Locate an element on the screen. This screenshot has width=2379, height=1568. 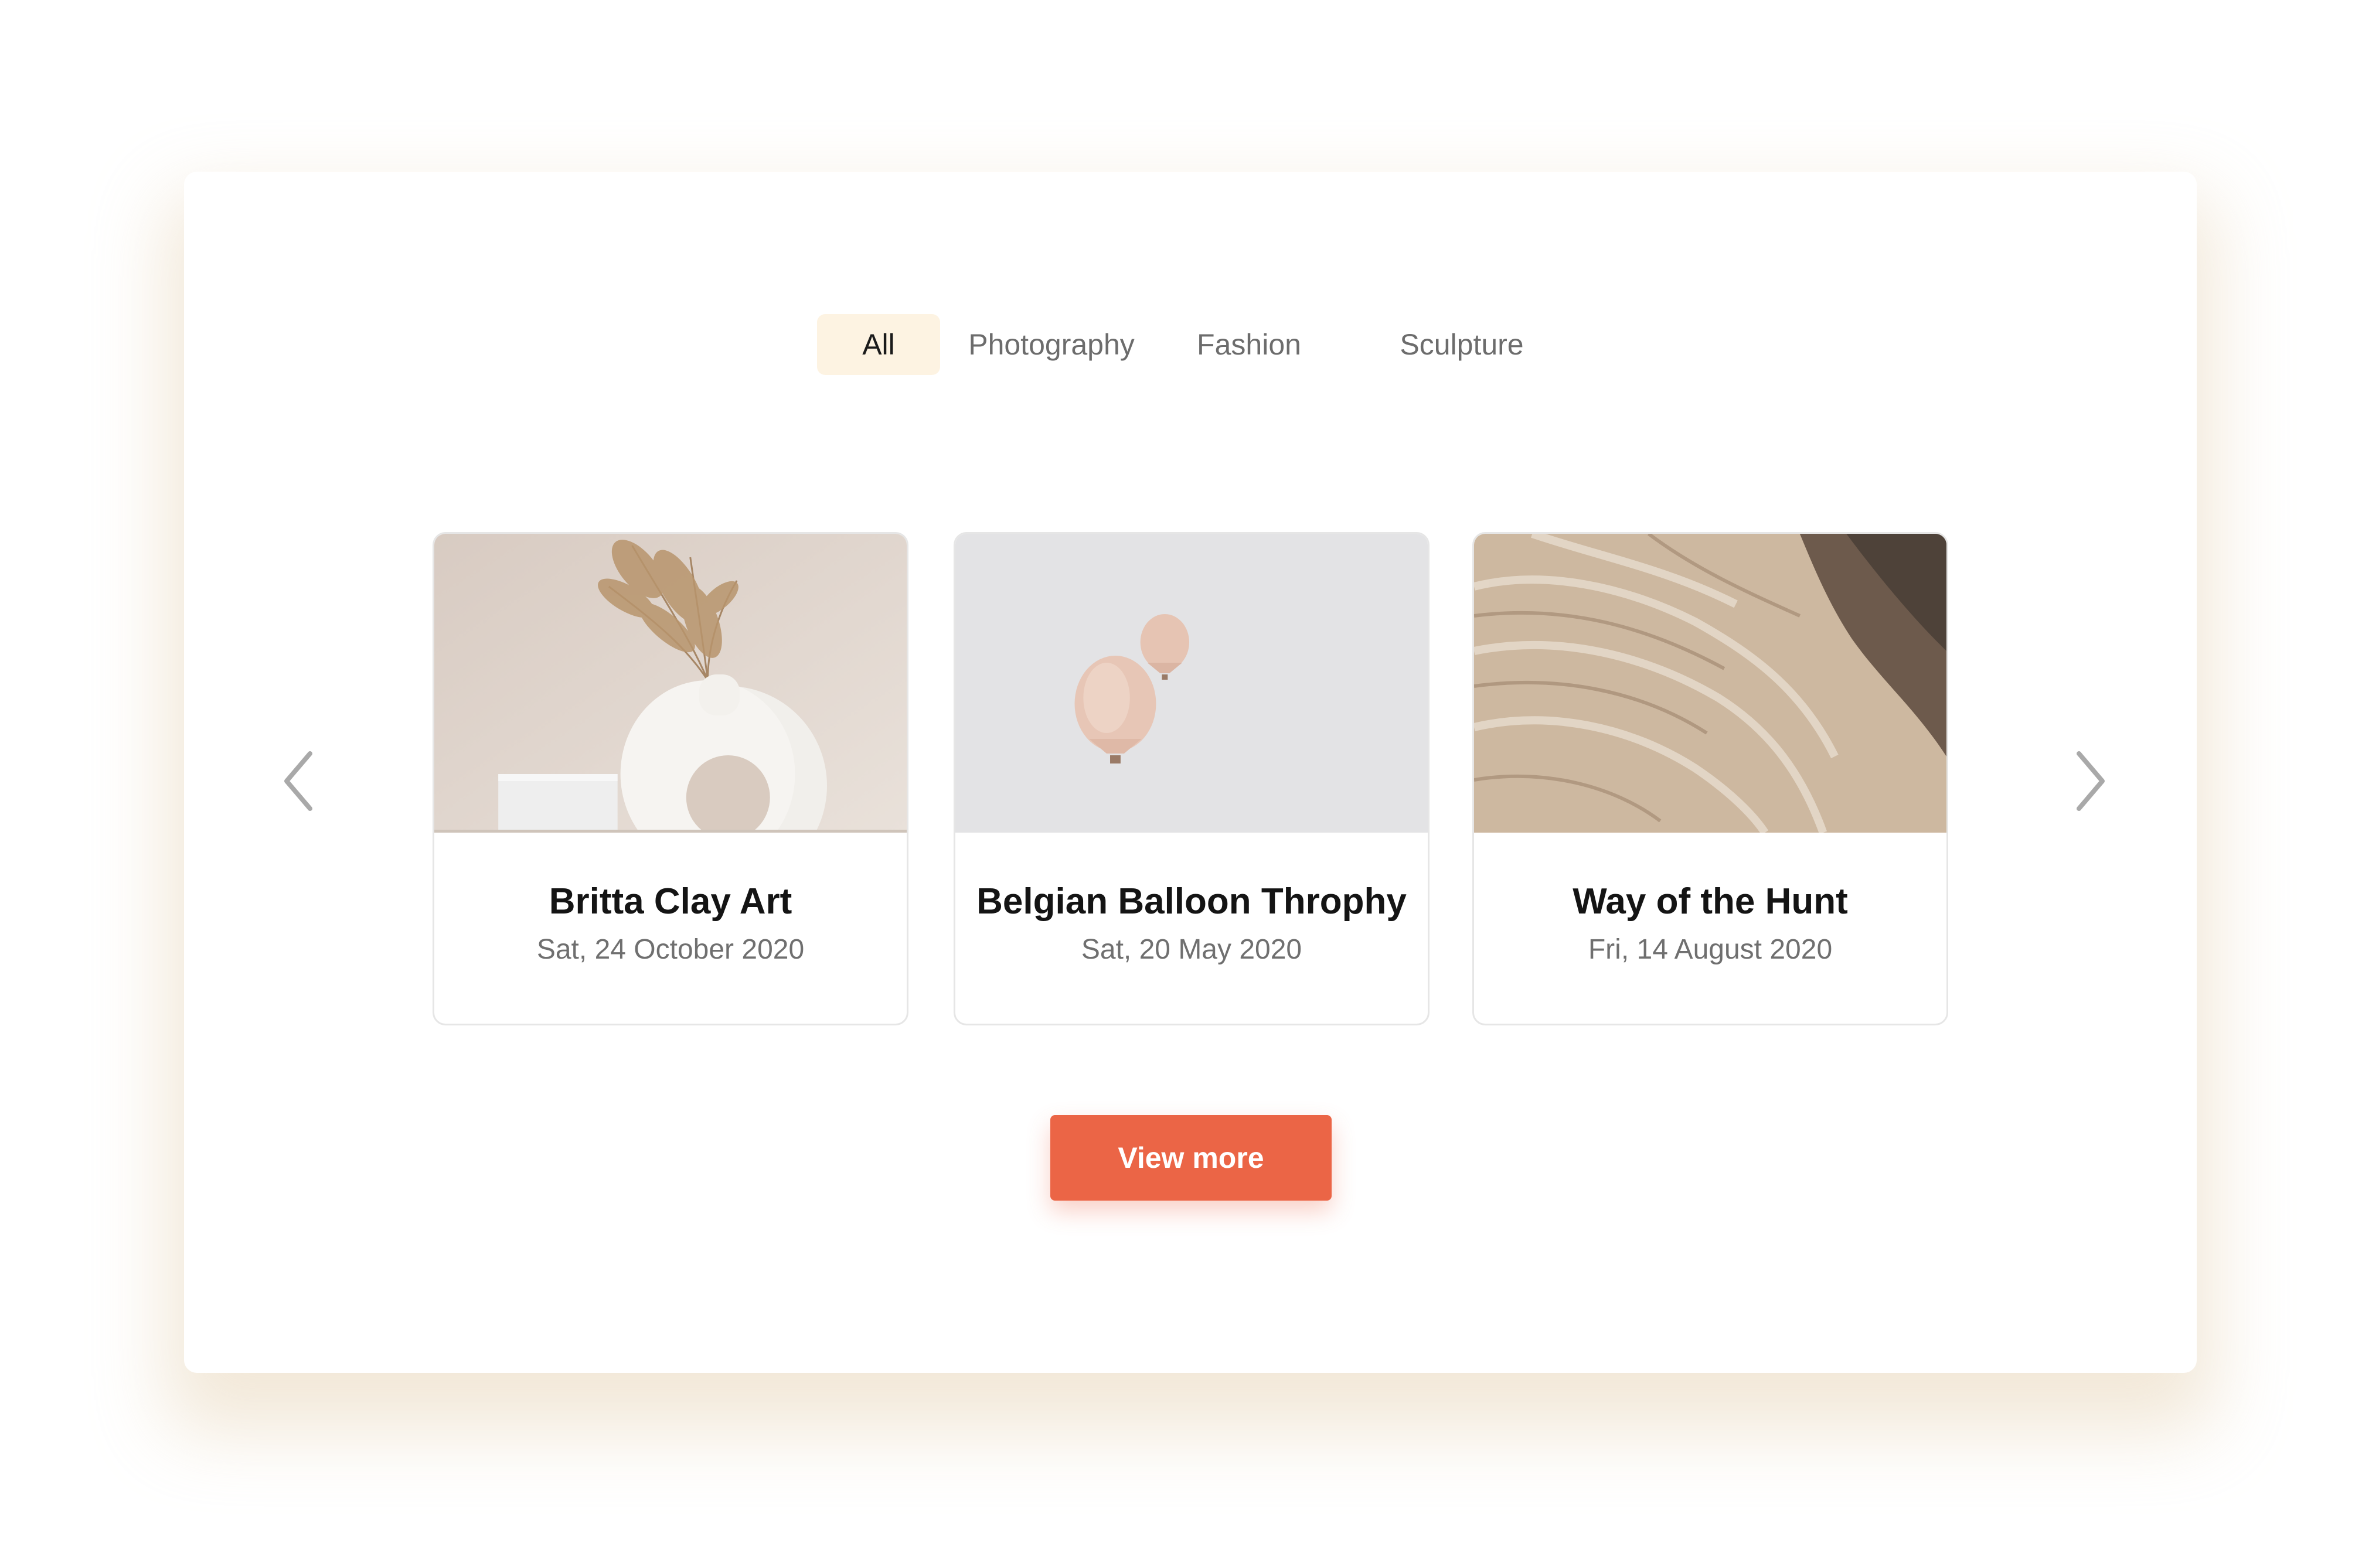
chevron-right-icon is located at coordinates (2091, 781).